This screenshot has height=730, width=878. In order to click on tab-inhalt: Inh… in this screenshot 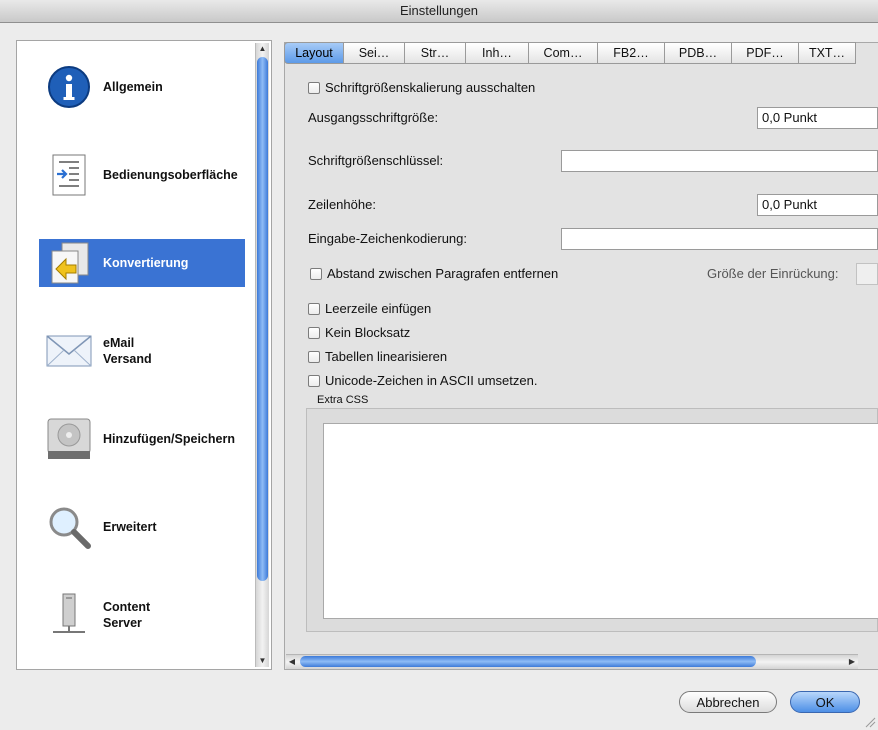, I will do `click(497, 53)`.